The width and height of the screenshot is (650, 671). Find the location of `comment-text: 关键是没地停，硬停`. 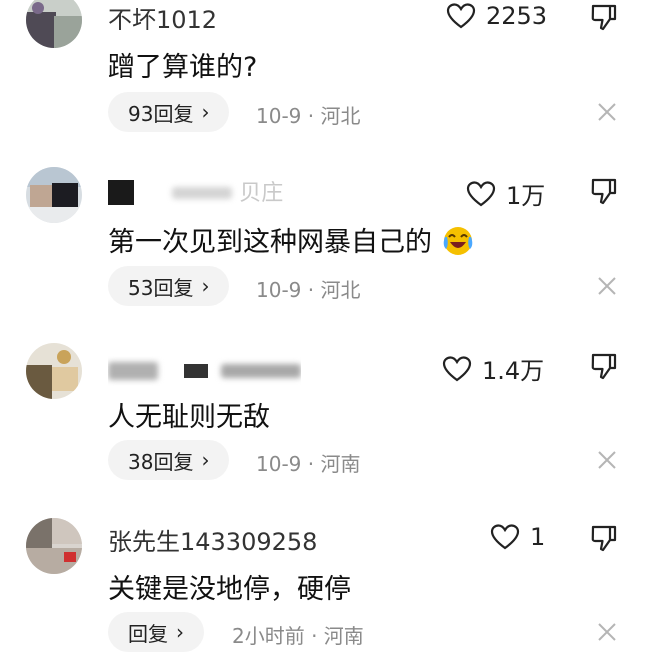

comment-text: 关键是没地停，硬停 is located at coordinates (229, 589).